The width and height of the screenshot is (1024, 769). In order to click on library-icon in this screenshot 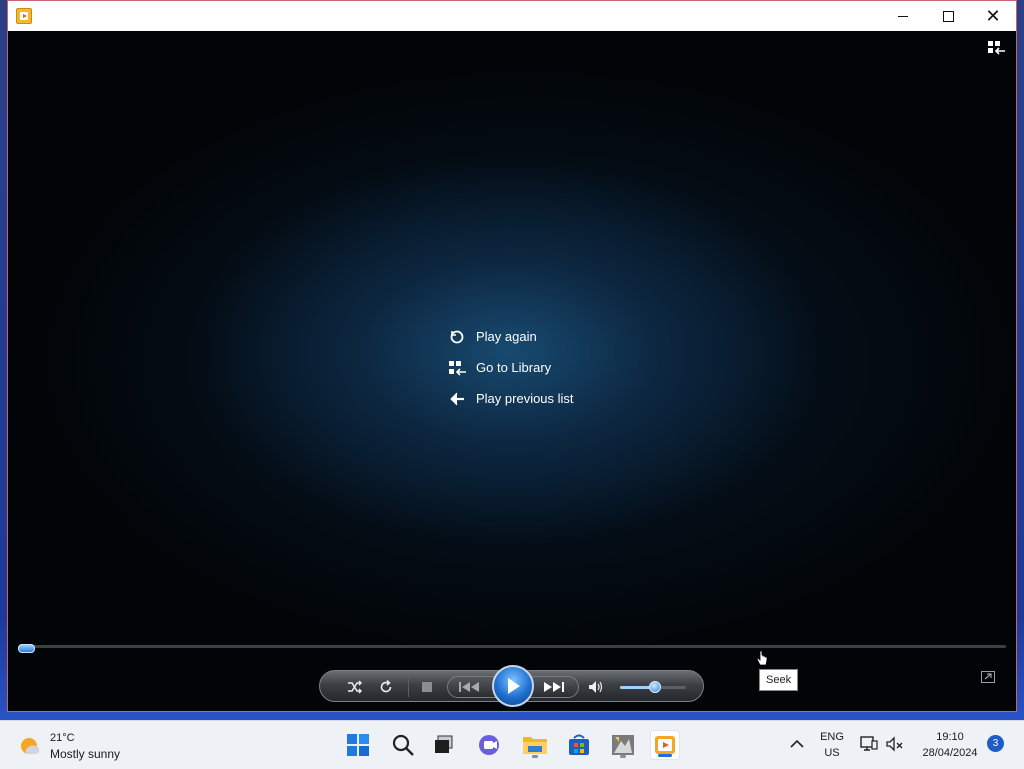, I will do `click(457, 368)`.